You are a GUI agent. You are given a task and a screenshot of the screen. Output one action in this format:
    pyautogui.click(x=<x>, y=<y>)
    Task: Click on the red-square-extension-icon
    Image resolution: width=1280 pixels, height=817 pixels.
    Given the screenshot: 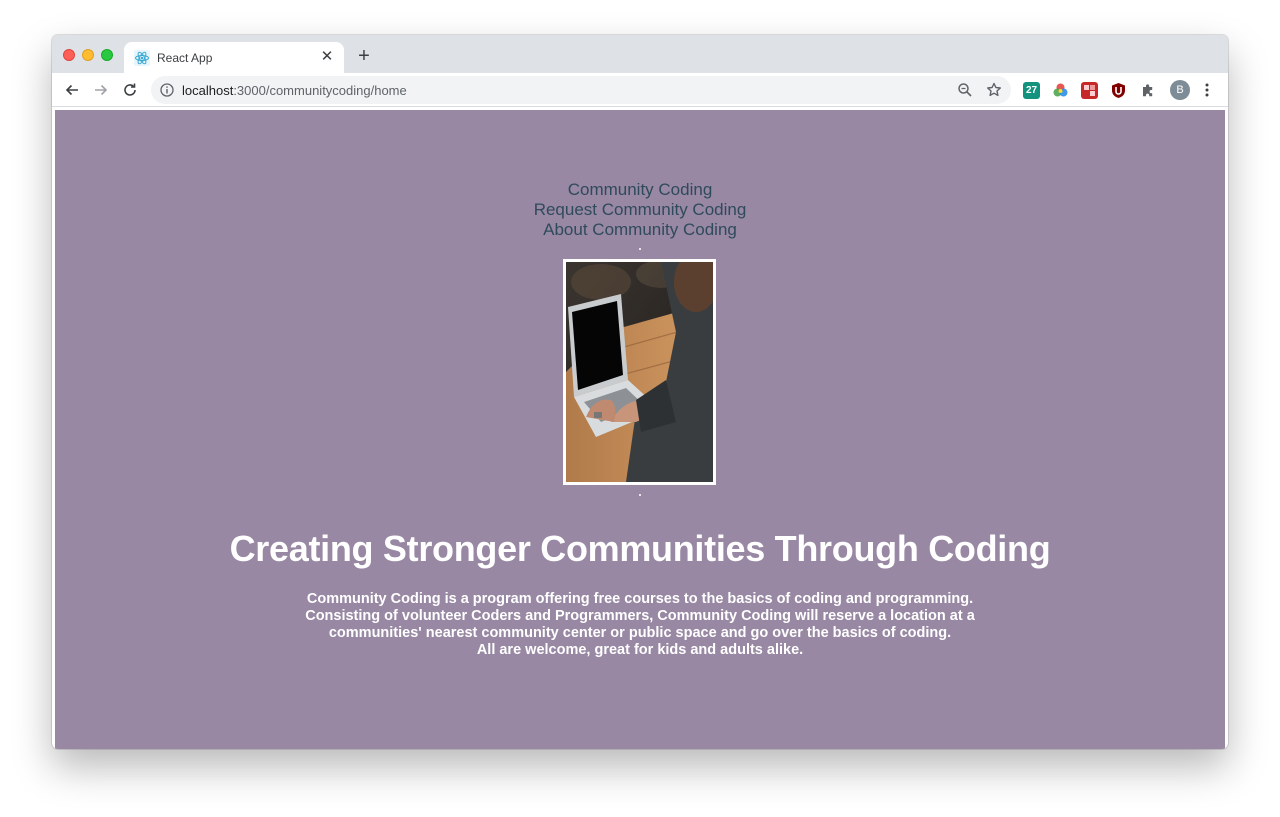 What is the action you would take?
    pyautogui.click(x=1089, y=90)
    